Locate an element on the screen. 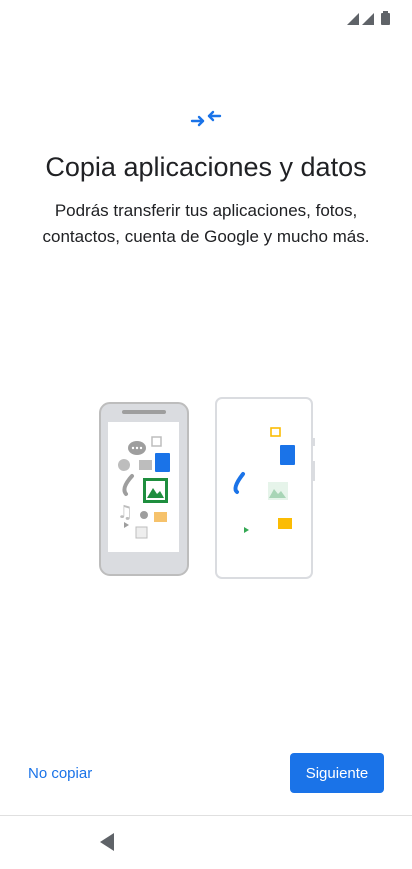  mail-icon is located at coordinates (145, 465).